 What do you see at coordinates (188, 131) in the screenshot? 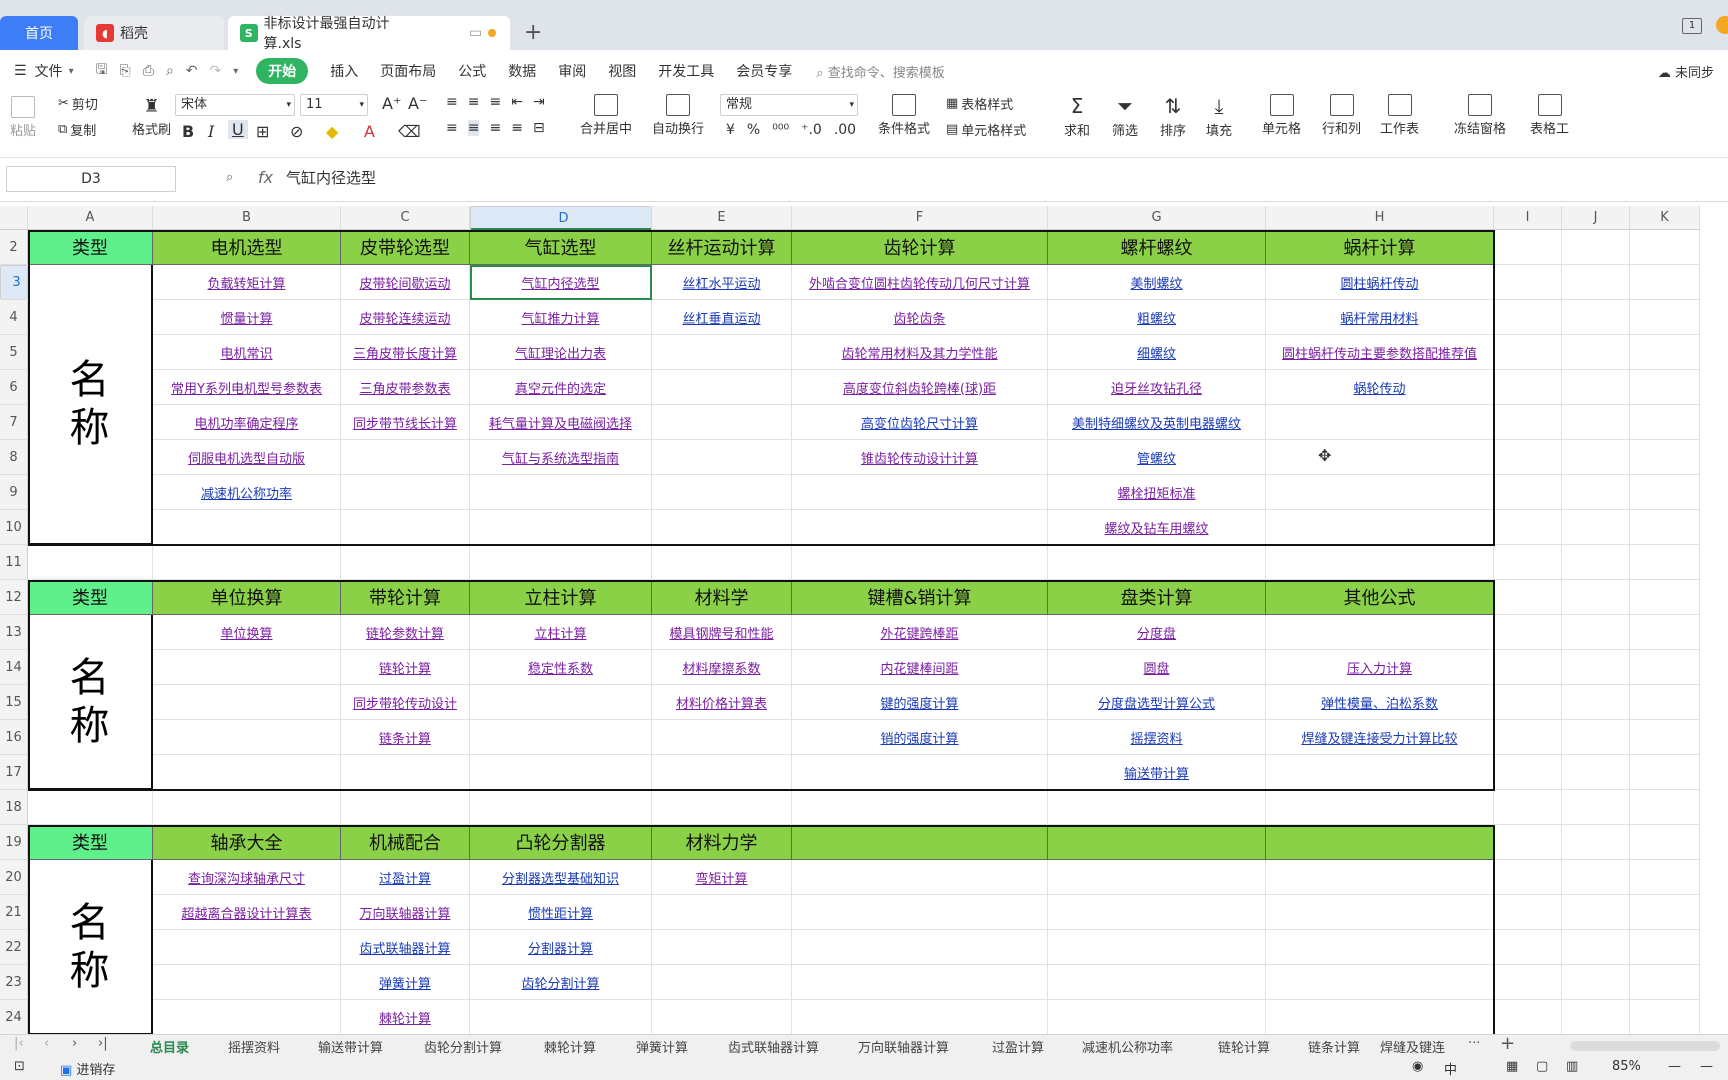
I see `bold-icon: B` at bounding box center [188, 131].